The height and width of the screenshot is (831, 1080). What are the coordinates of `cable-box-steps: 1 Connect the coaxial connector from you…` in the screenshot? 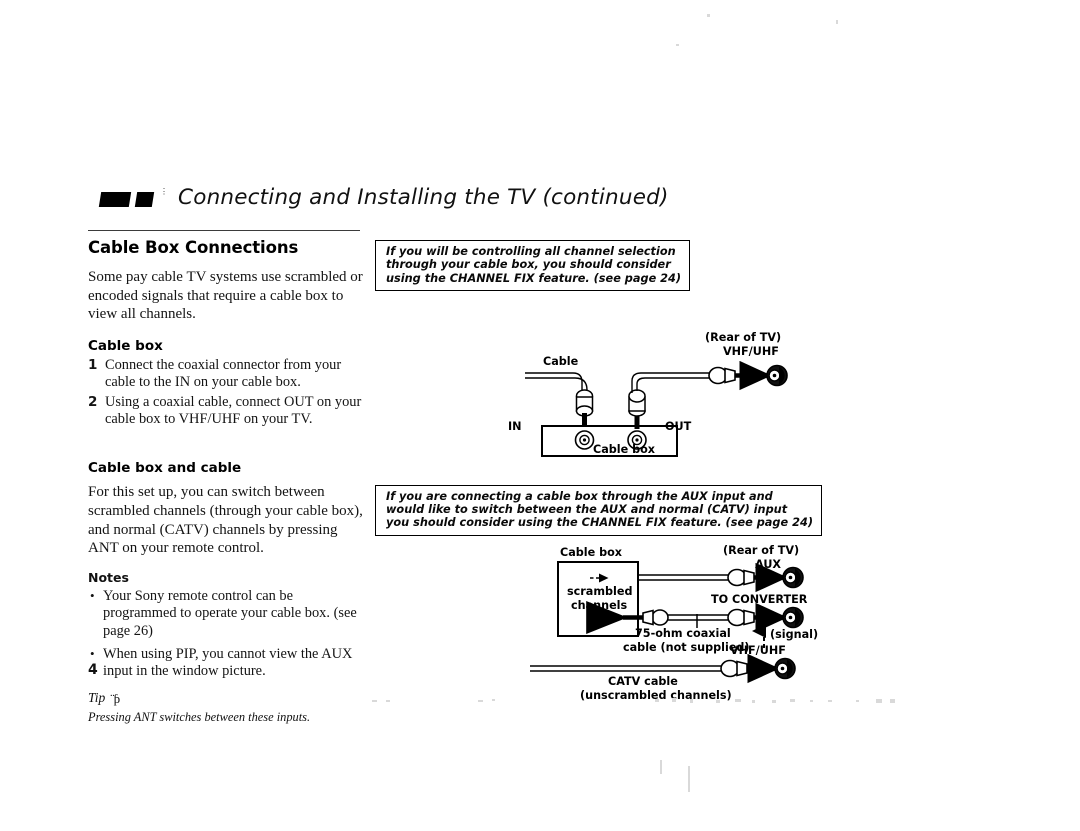 It's located at (225, 393).